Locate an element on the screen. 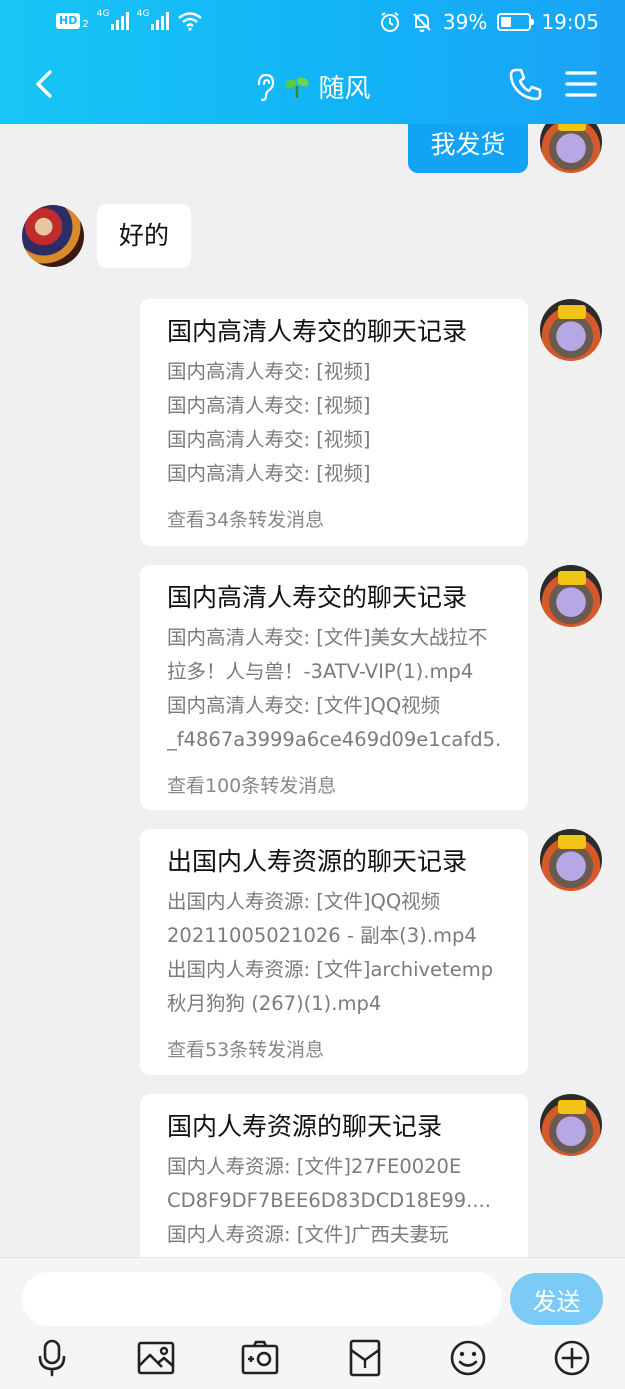  battery-percent: 39% is located at coordinates (465, 22).